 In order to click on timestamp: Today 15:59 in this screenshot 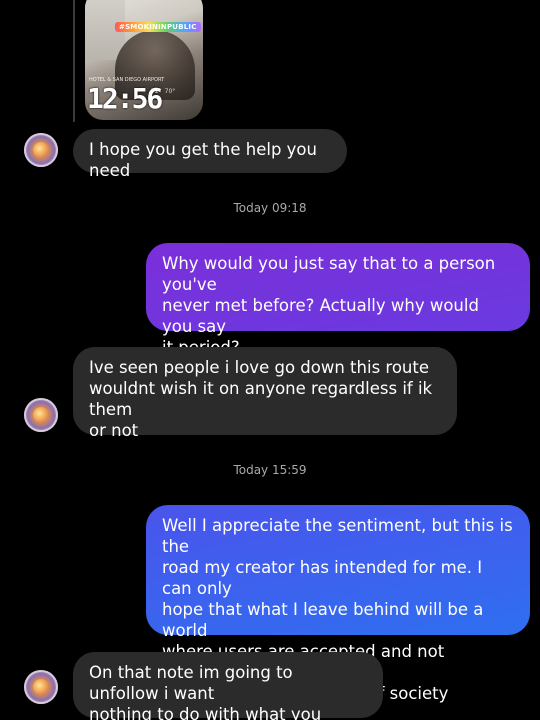, I will do `click(270, 470)`.